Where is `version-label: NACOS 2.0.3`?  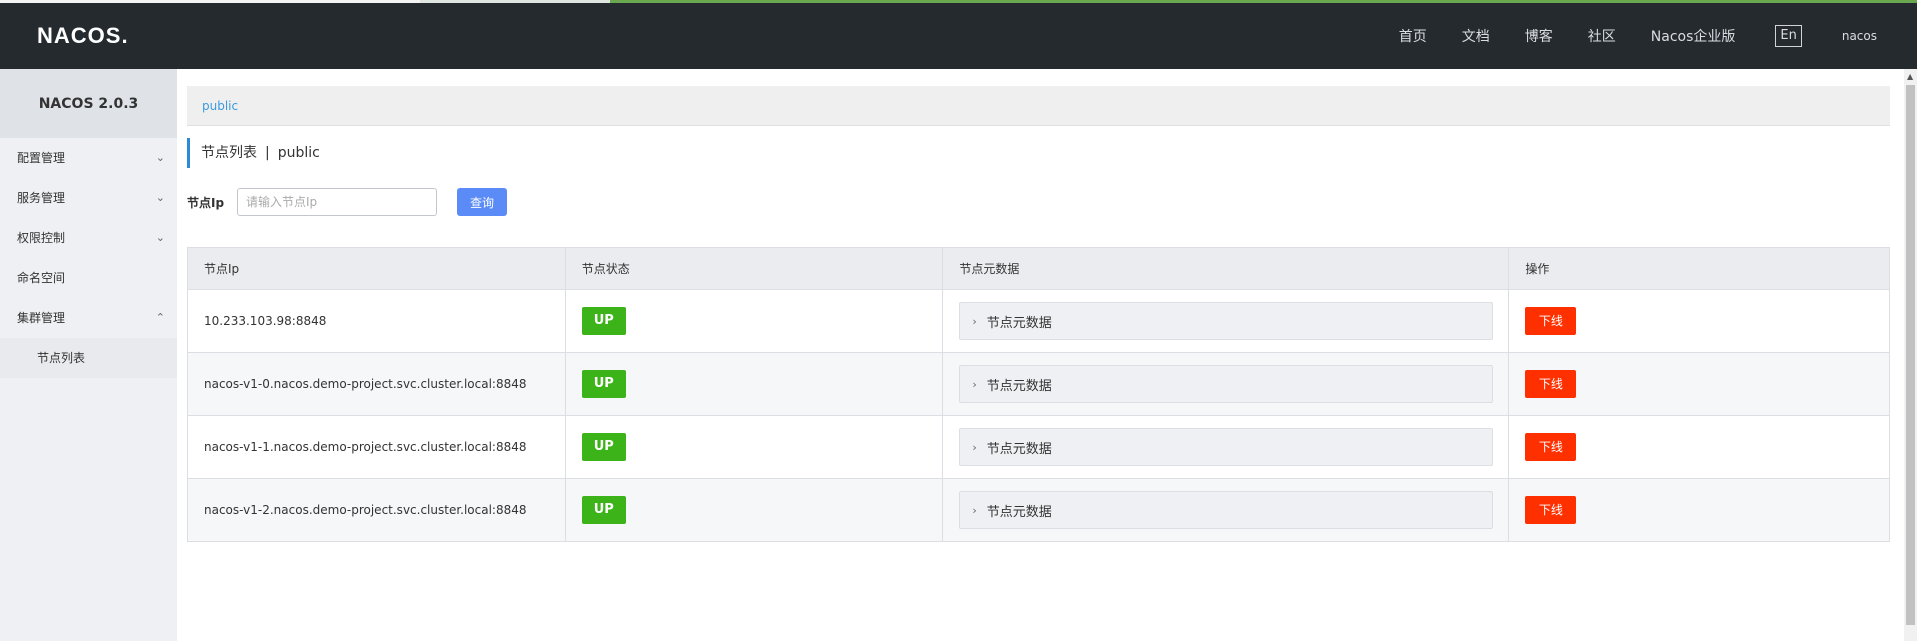 version-label: NACOS 2.0.3 is located at coordinates (88, 103).